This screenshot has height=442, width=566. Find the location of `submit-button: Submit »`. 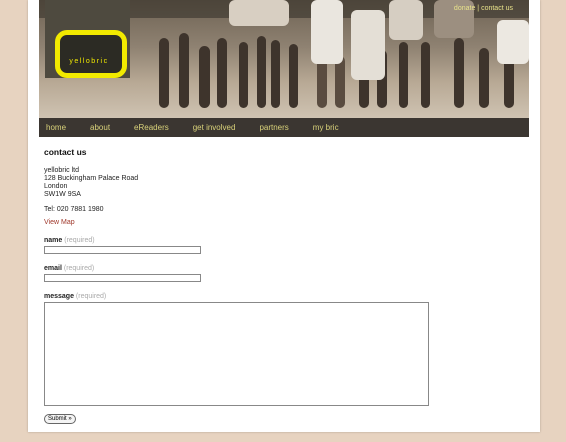

submit-button: Submit » is located at coordinates (60, 419).